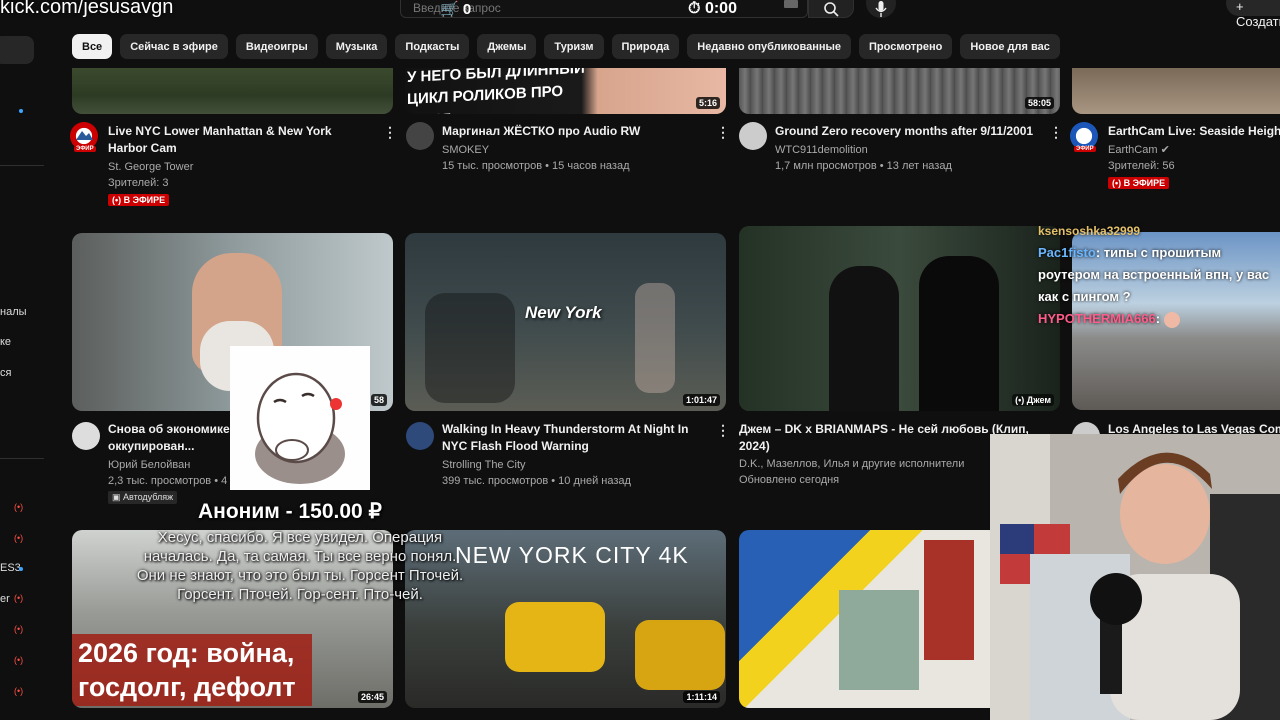 This screenshot has height=720, width=1280. What do you see at coordinates (645, 46) in the screenshot?
I see `chip-nature: Природа` at bounding box center [645, 46].